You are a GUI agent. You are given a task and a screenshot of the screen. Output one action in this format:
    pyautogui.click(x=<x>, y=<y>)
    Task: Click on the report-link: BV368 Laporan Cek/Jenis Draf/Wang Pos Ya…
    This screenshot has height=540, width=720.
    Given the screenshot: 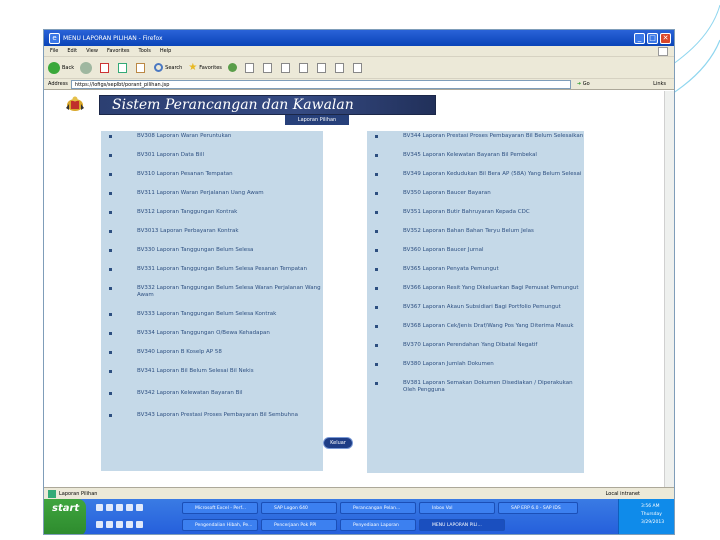 What is the action you would take?
    pyautogui.click(x=475, y=326)
    